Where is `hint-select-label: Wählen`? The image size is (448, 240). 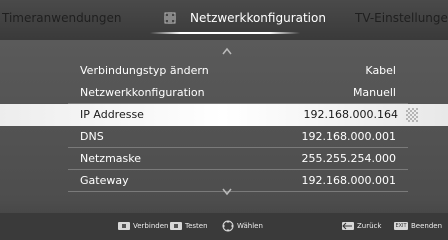
hint-select-label: Wählen is located at coordinates (250, 226).